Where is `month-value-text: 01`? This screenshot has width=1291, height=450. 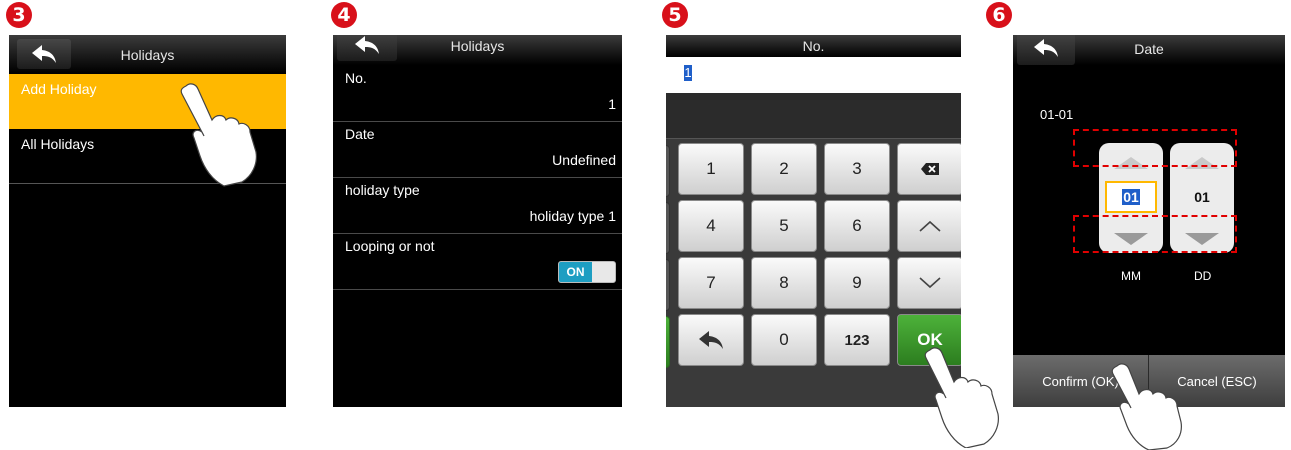 month-value-text: 01 is located at coordinates (1131, 197).